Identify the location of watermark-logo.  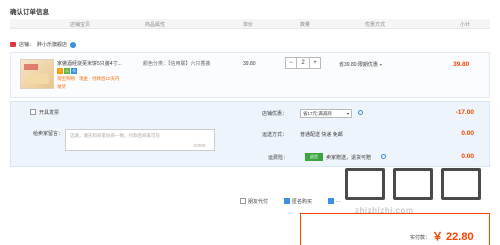
(420, 188).